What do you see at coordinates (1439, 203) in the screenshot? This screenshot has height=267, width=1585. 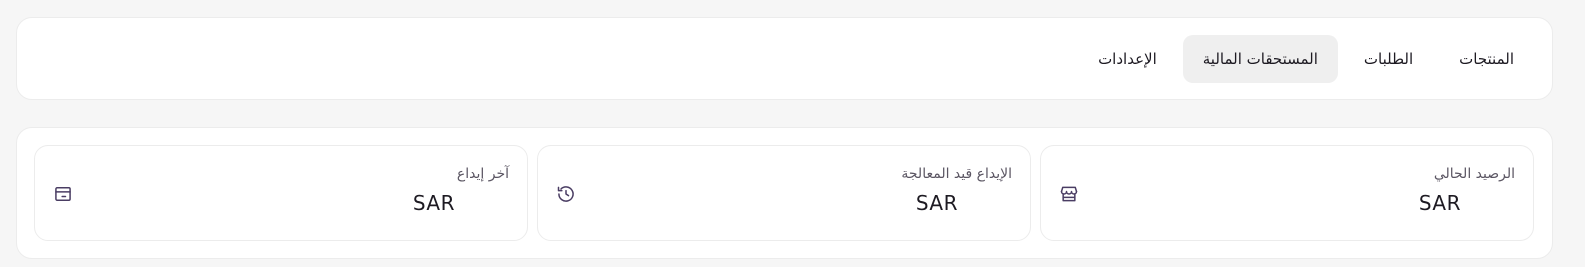 I see `current-balance-value: SAR` at bounding box center [1439, 203].